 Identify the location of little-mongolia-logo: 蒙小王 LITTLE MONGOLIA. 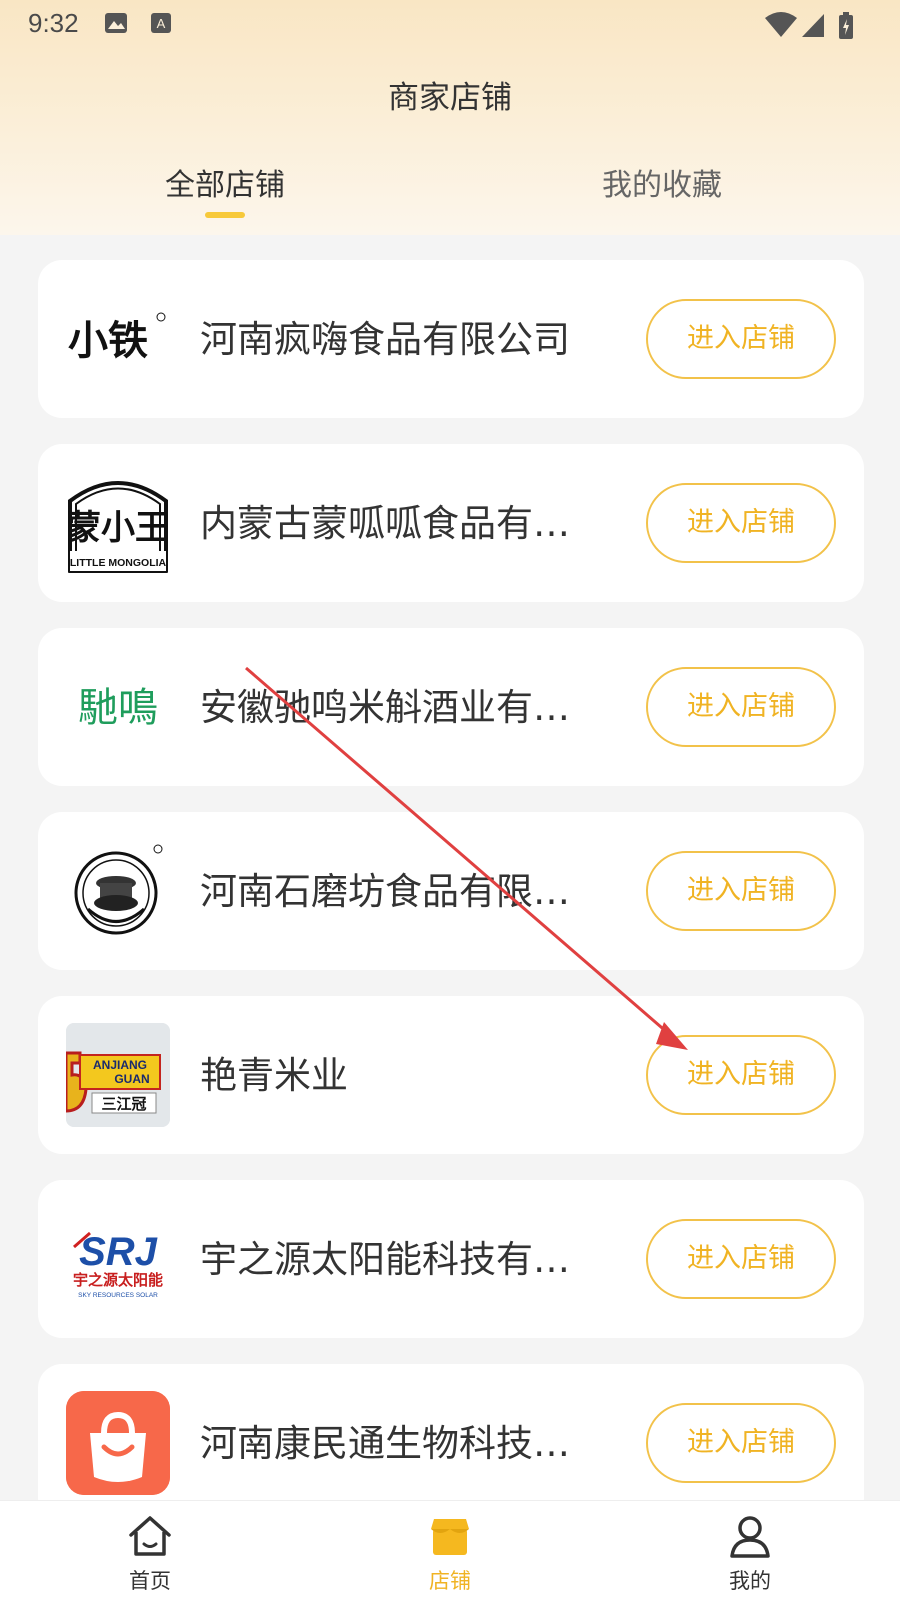
(118, 523).